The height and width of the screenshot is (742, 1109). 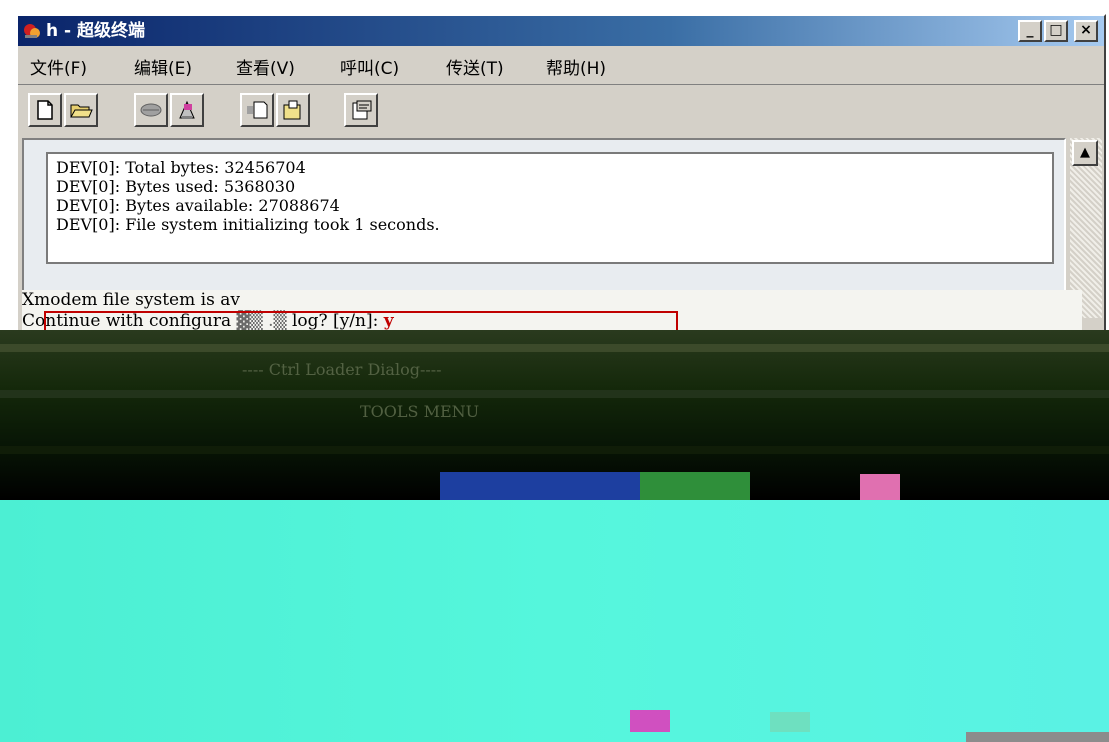 I want to click on open-button, so click(x=81, y=110).